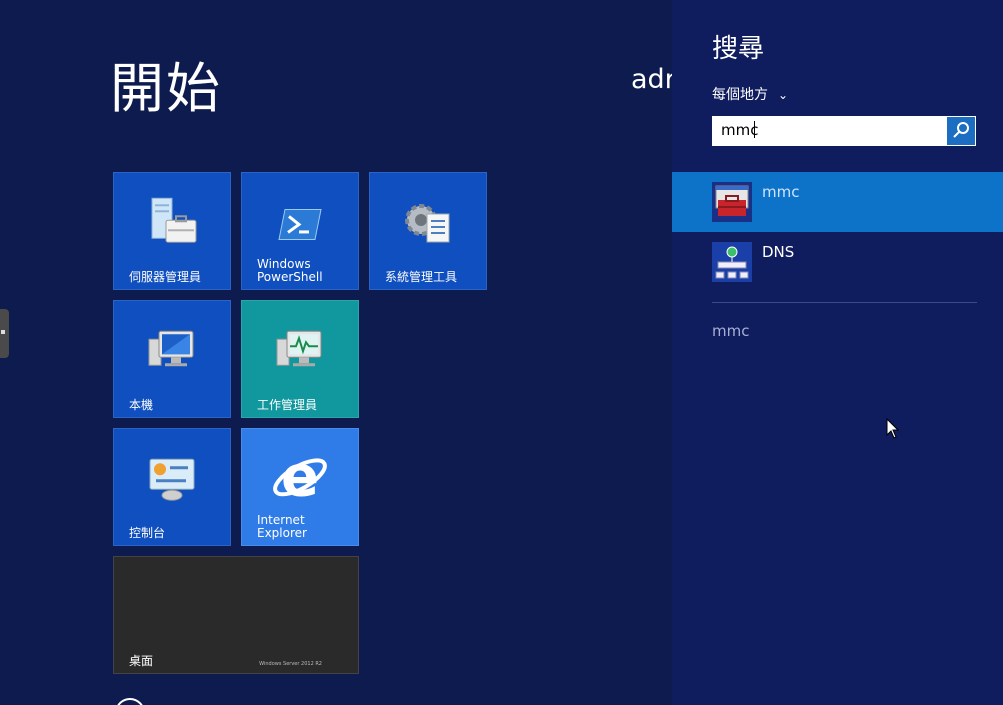 The height and width of the screenshot is (705, 1003). I want to click on search-input: mmc, so click(844, 131).